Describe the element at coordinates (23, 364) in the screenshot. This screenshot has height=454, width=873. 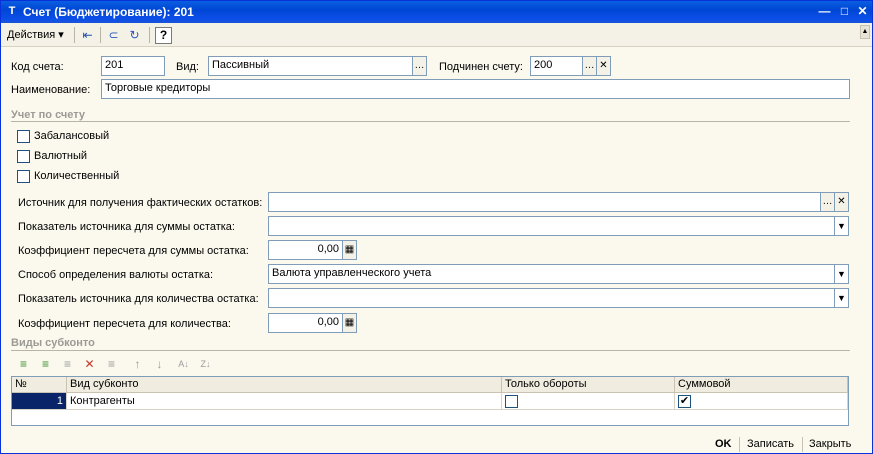
I see `add-row-icon: ≡` at that location.